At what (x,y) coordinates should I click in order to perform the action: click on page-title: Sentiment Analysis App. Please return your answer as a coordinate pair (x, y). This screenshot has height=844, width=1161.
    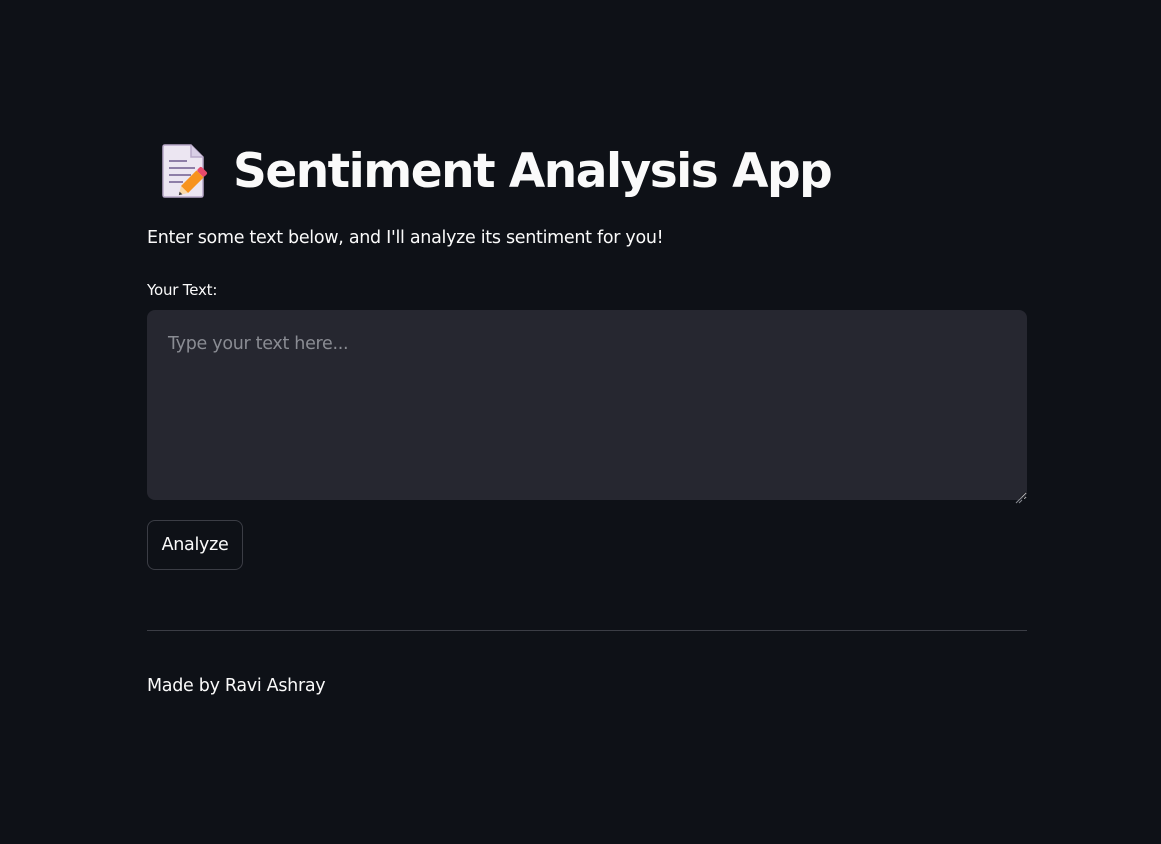
    Looking at the image, I should click on (533, 171).